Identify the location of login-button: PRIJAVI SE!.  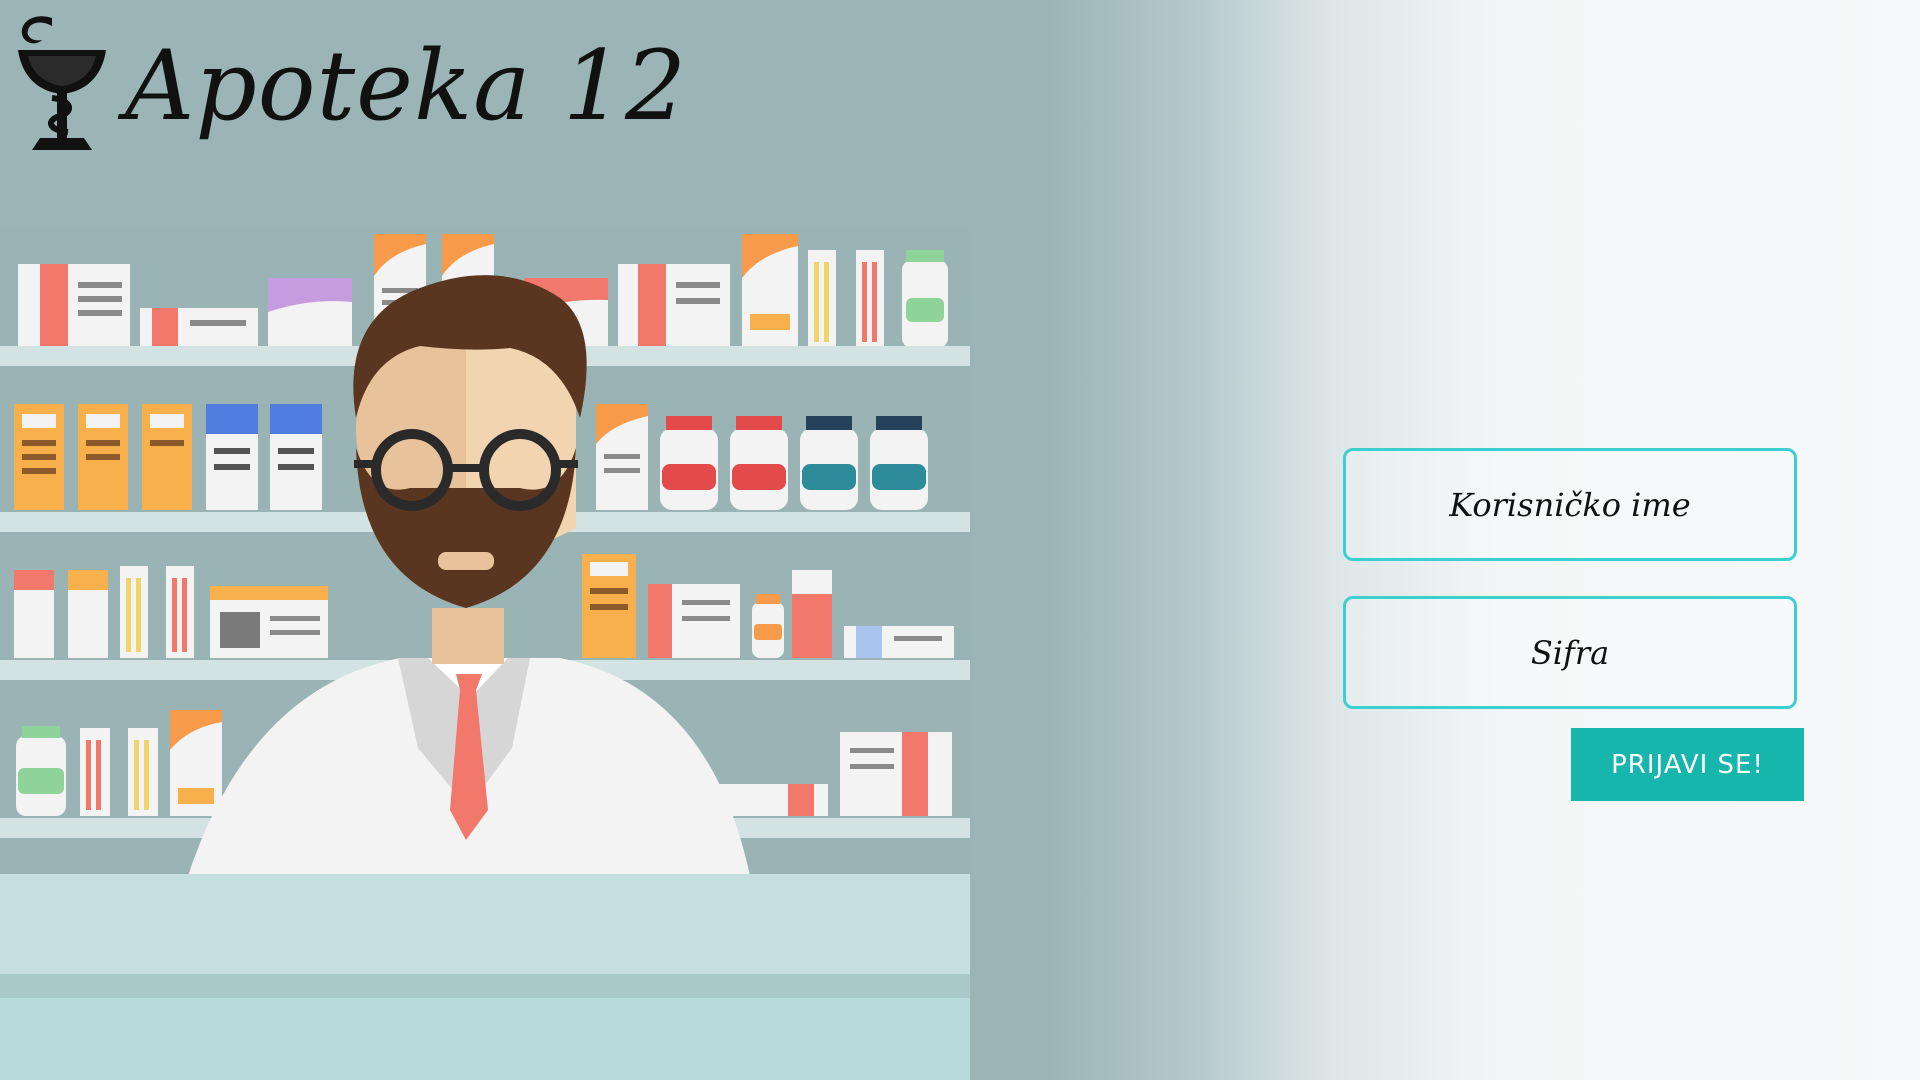
(1687, 764).